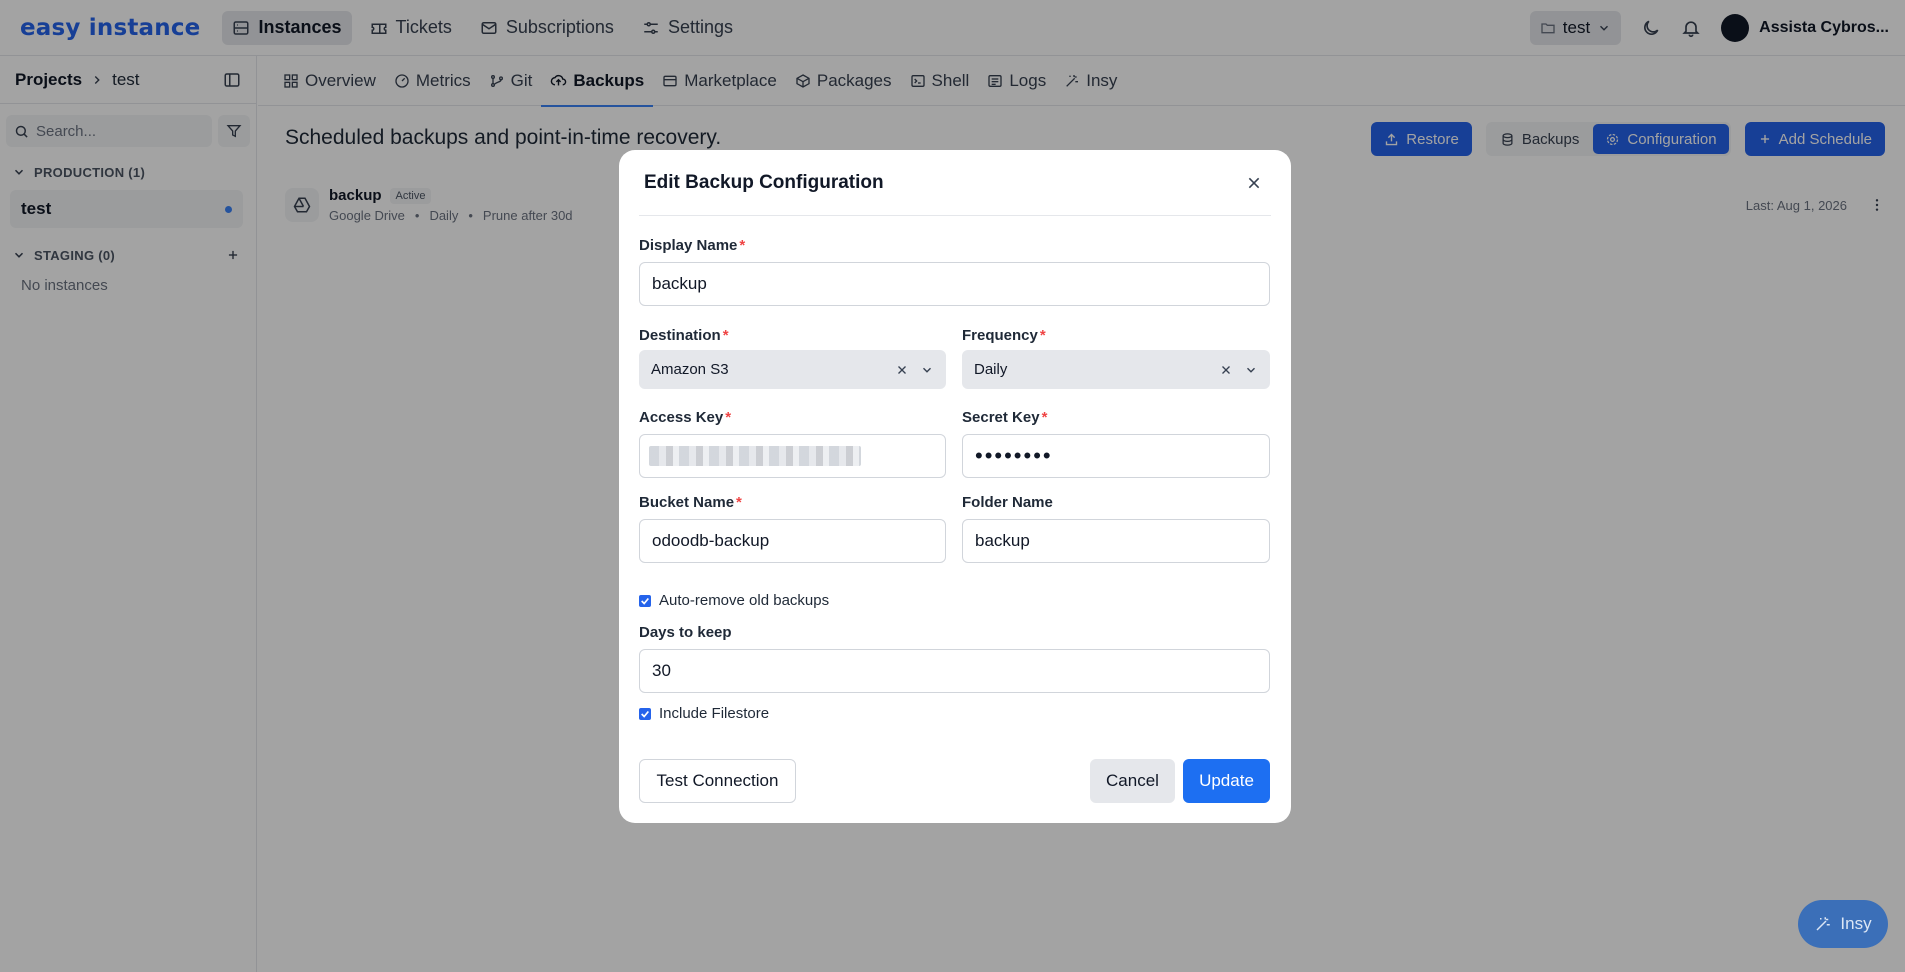 The width and height of the screenshot is (1905, 972). Describe the element at coordinates (1226, 781) in the screenshot. I see `update-button: Update` at that location.